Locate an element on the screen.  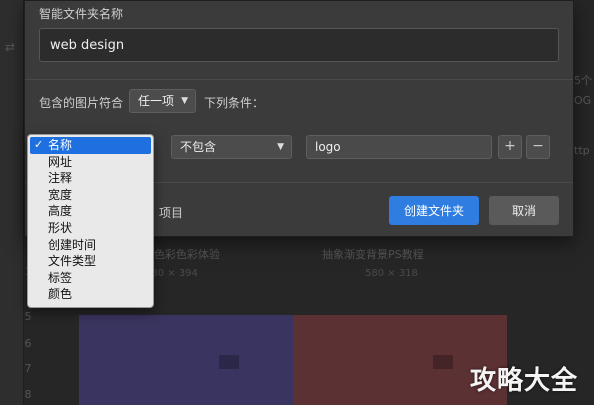
operator-select: 不包含 ▼ is located at coordinates (231, 147).